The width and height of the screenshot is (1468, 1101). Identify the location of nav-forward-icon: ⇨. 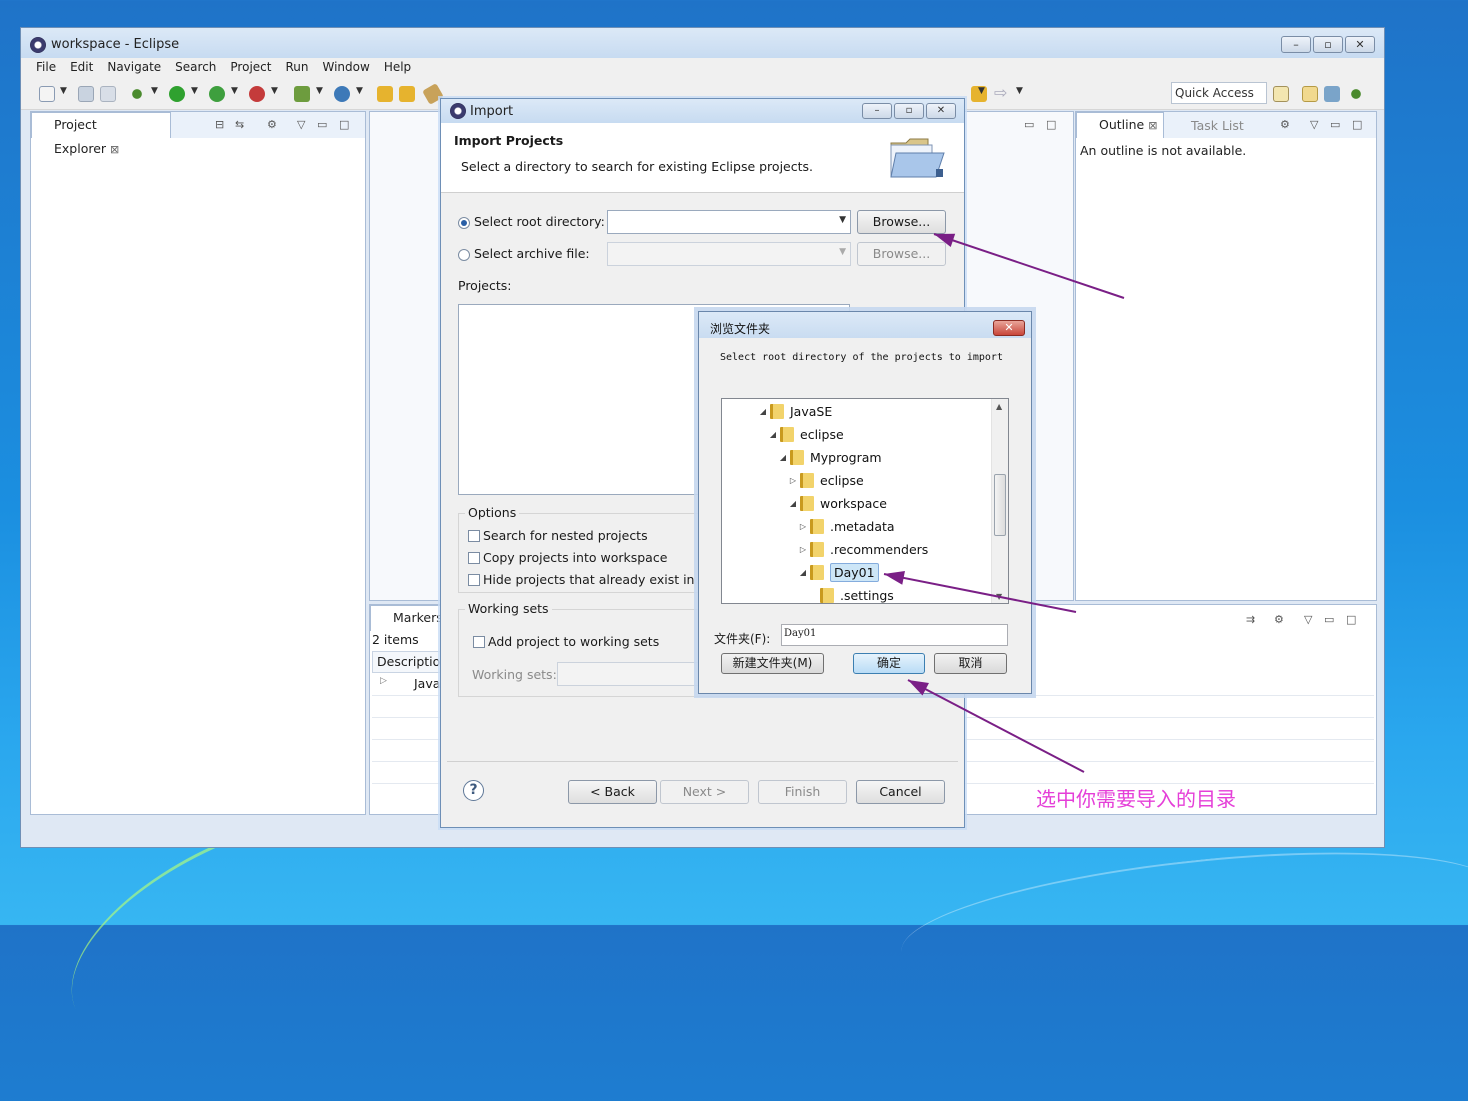
(1002, 93).